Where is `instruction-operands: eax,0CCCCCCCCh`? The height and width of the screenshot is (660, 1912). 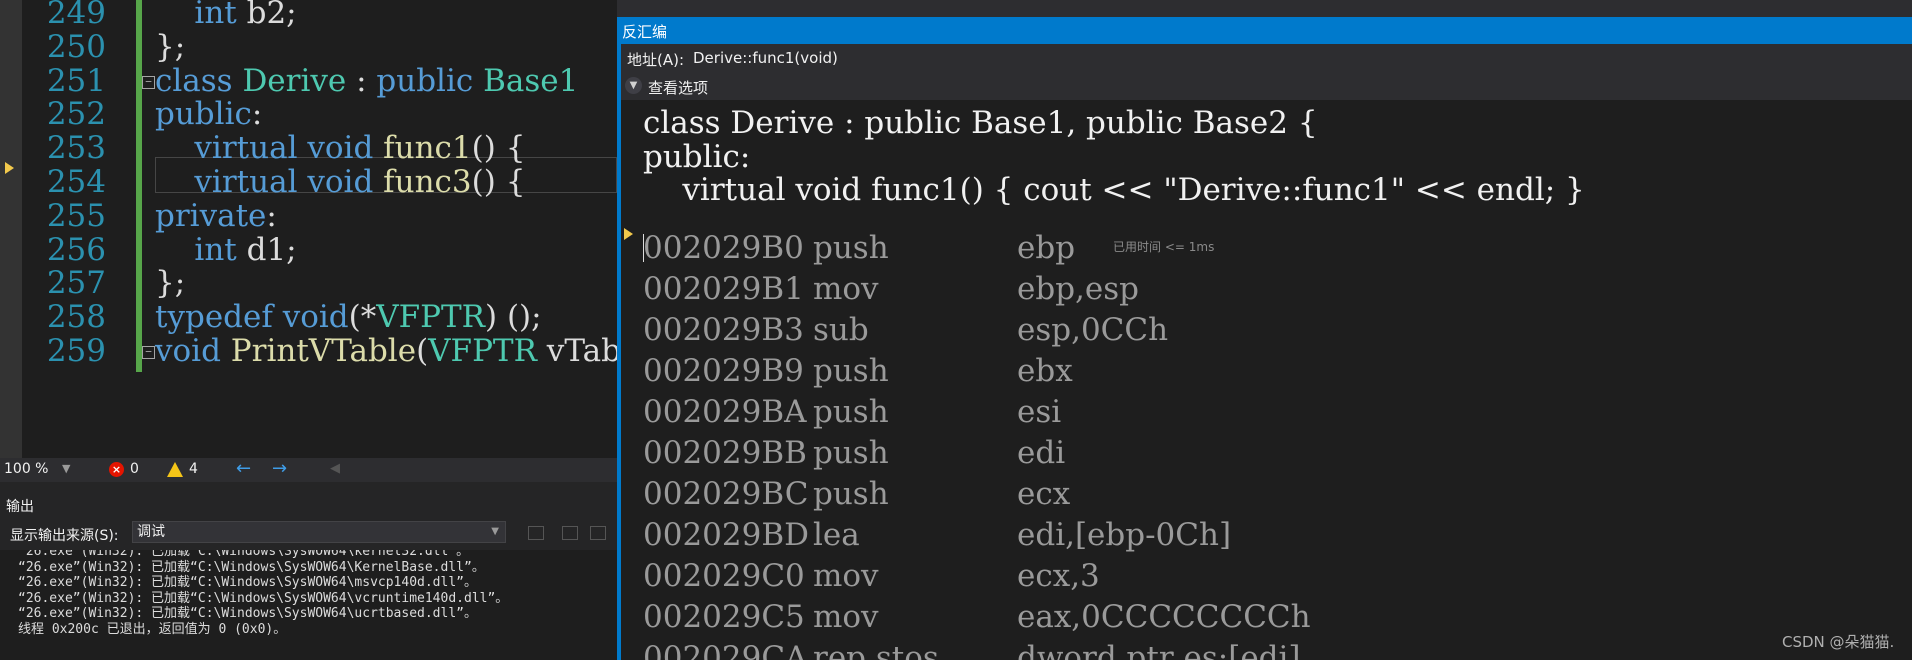 instruction-operands: eax,0CCCCCCCCh is located at coordinates (1164, 617).